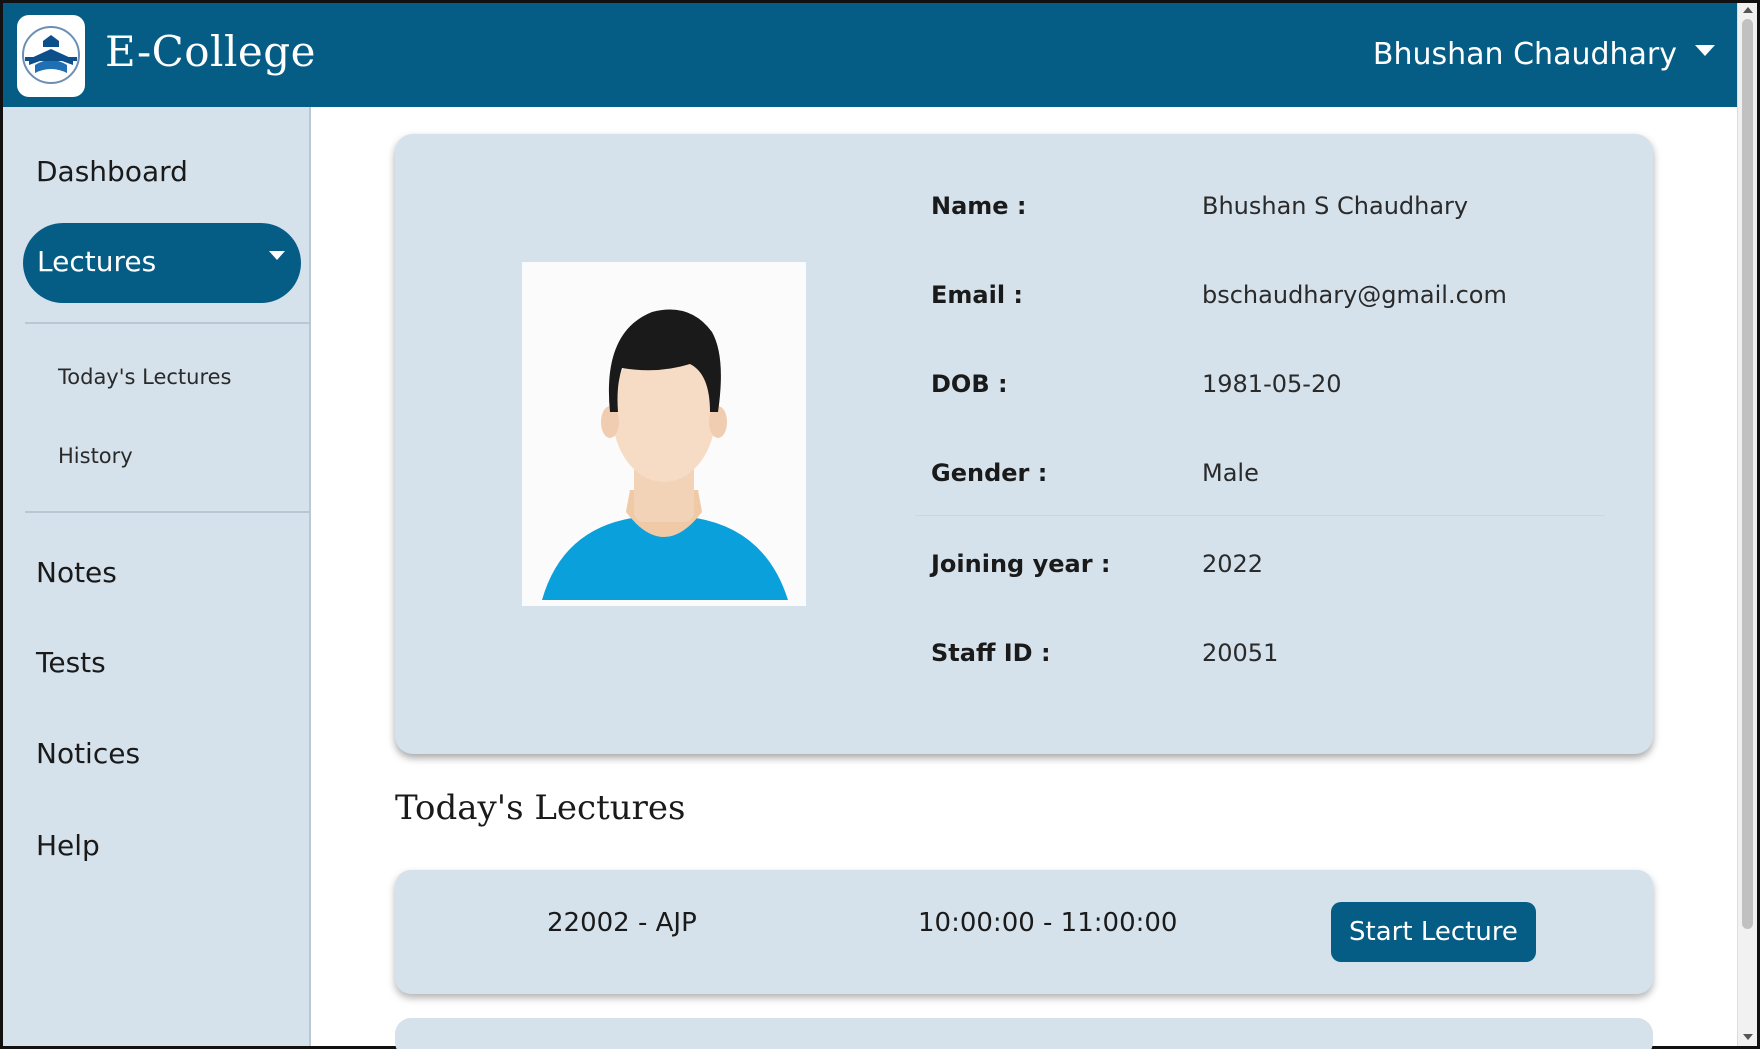 This screenshot has height=1049, width=1760. I want to click on value-staff-id: 20051, so click(1240, 653).